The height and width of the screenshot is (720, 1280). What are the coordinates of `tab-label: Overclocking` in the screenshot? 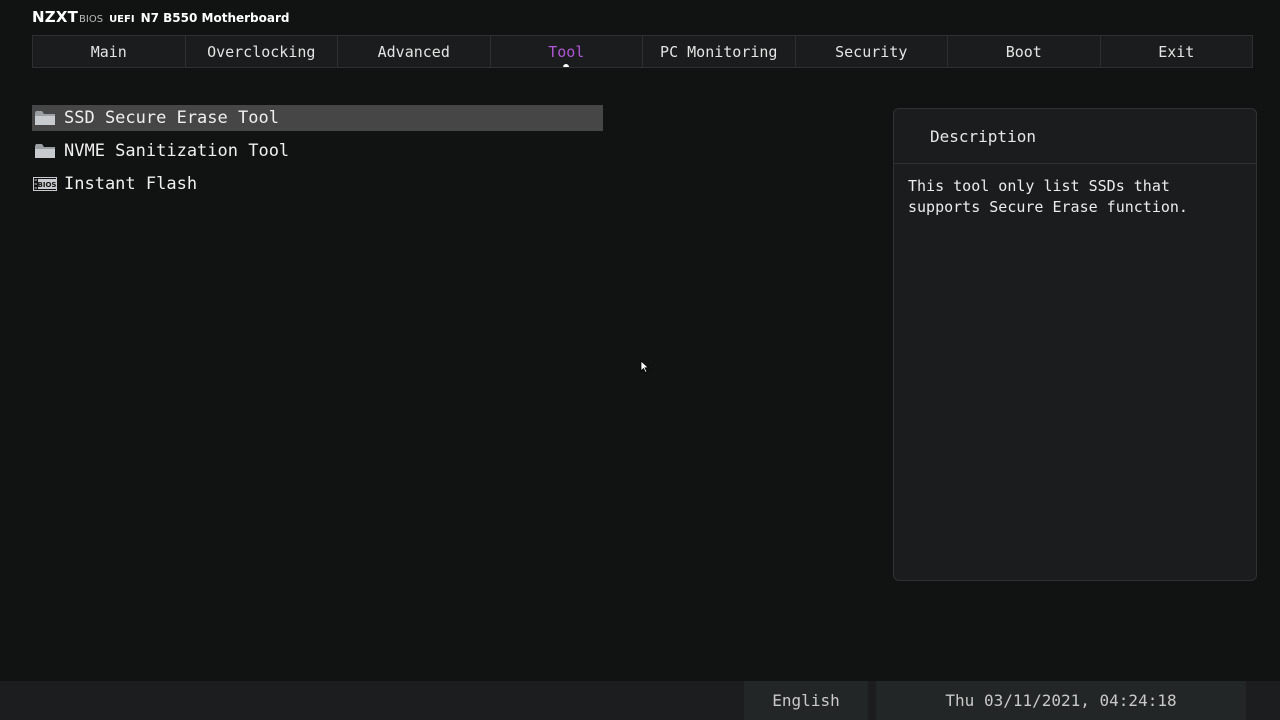 It's located at (261, 51).